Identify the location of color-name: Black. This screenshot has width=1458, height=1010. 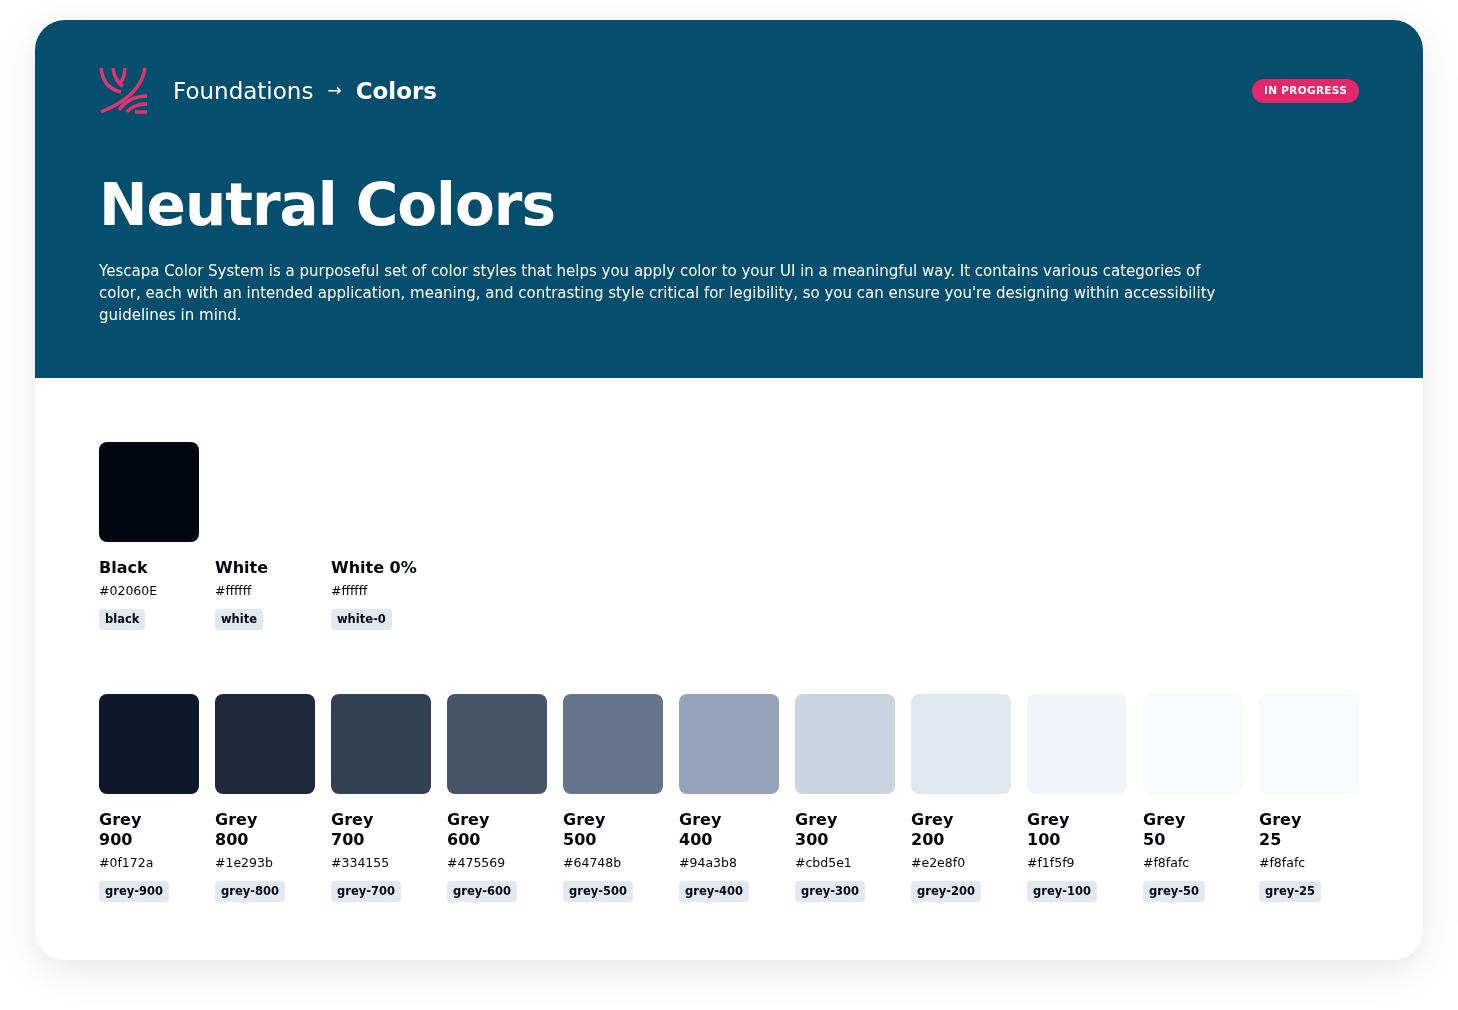
(124, 568).